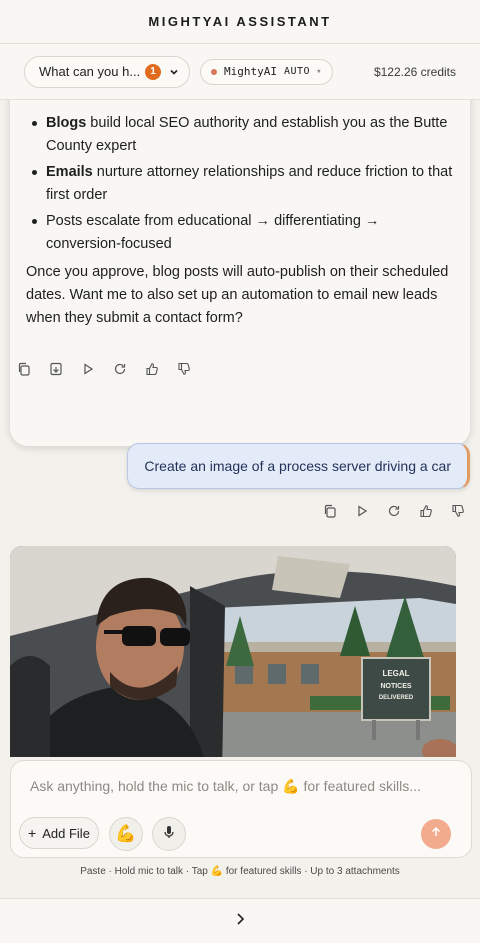 Image resolution: width=480 pixels, height=943 pixels. What do you see at coordinates (32, 833) in the screenshot?
I see `plus-icon: +` at bounding box center [32, 833].